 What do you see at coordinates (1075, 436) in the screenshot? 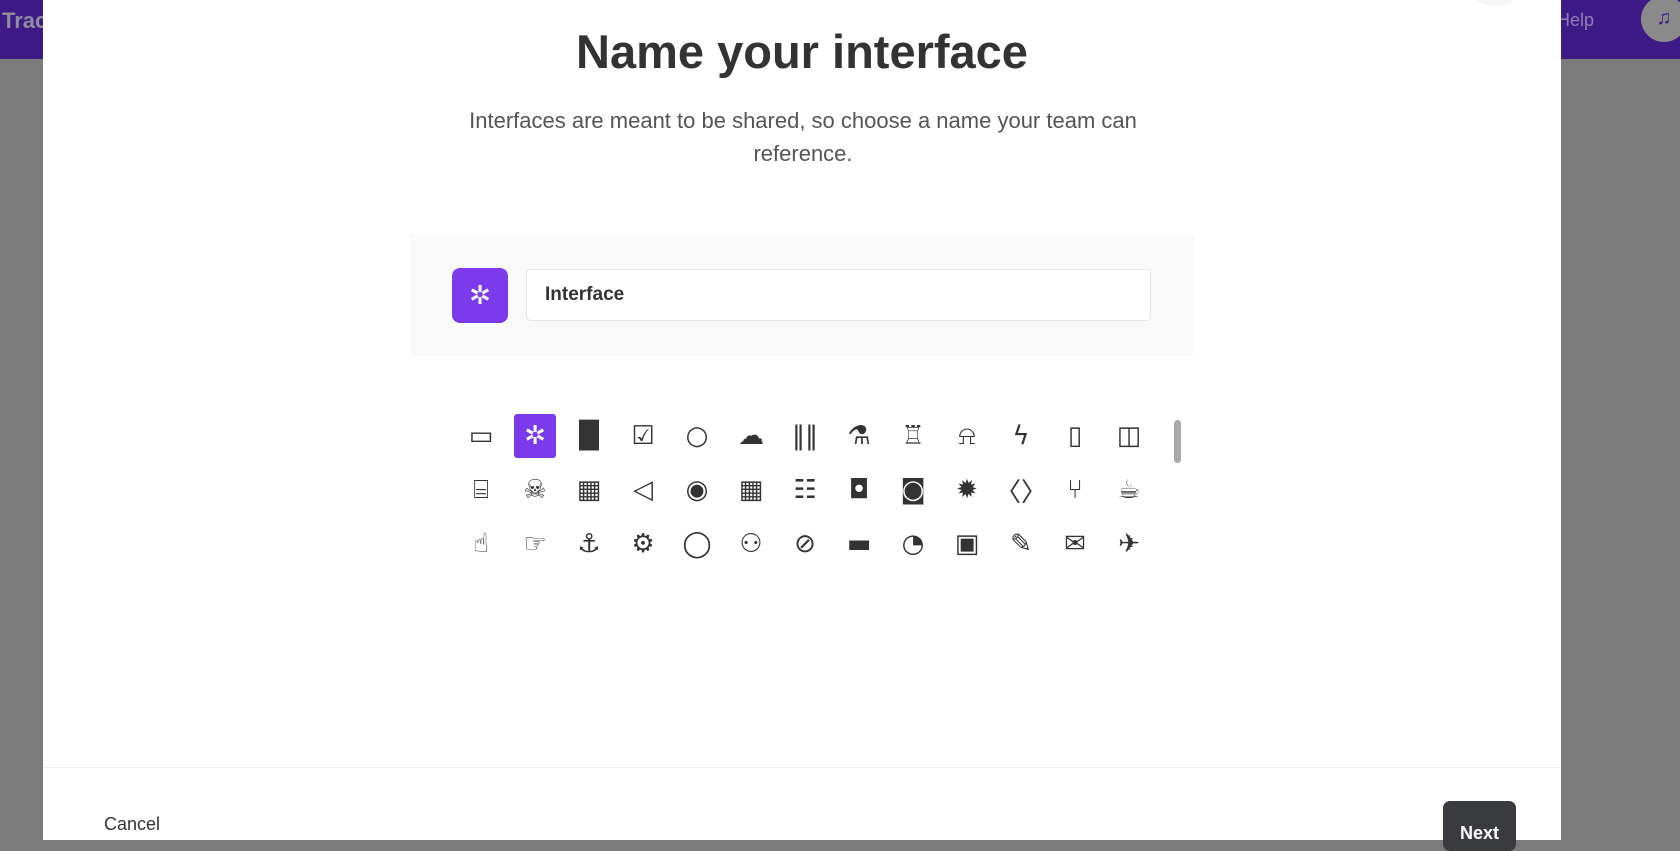
I see `book-icon: ▯` at bounding box center [1075, 436].